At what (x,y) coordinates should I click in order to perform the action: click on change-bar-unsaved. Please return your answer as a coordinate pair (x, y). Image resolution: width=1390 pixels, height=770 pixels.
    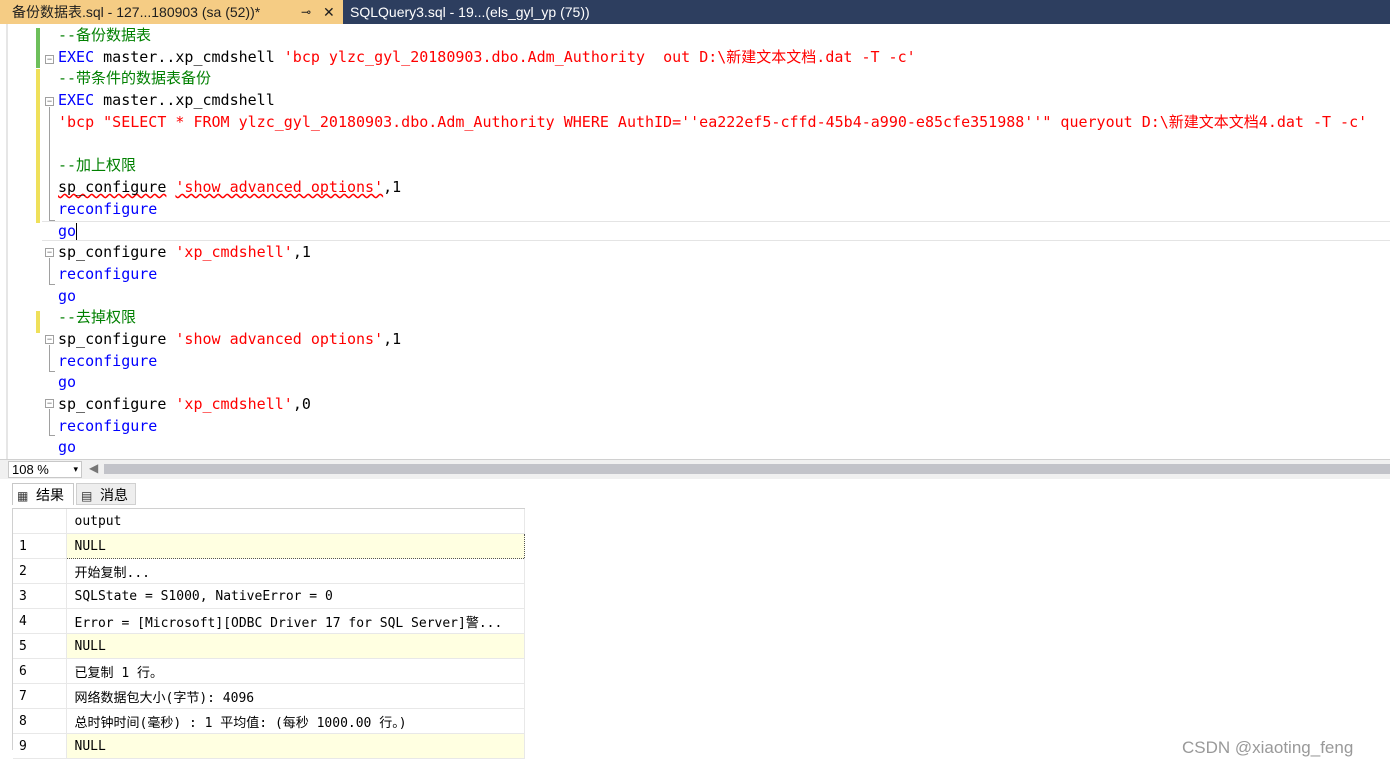
    Looking at the image, I should click on (38, 146).